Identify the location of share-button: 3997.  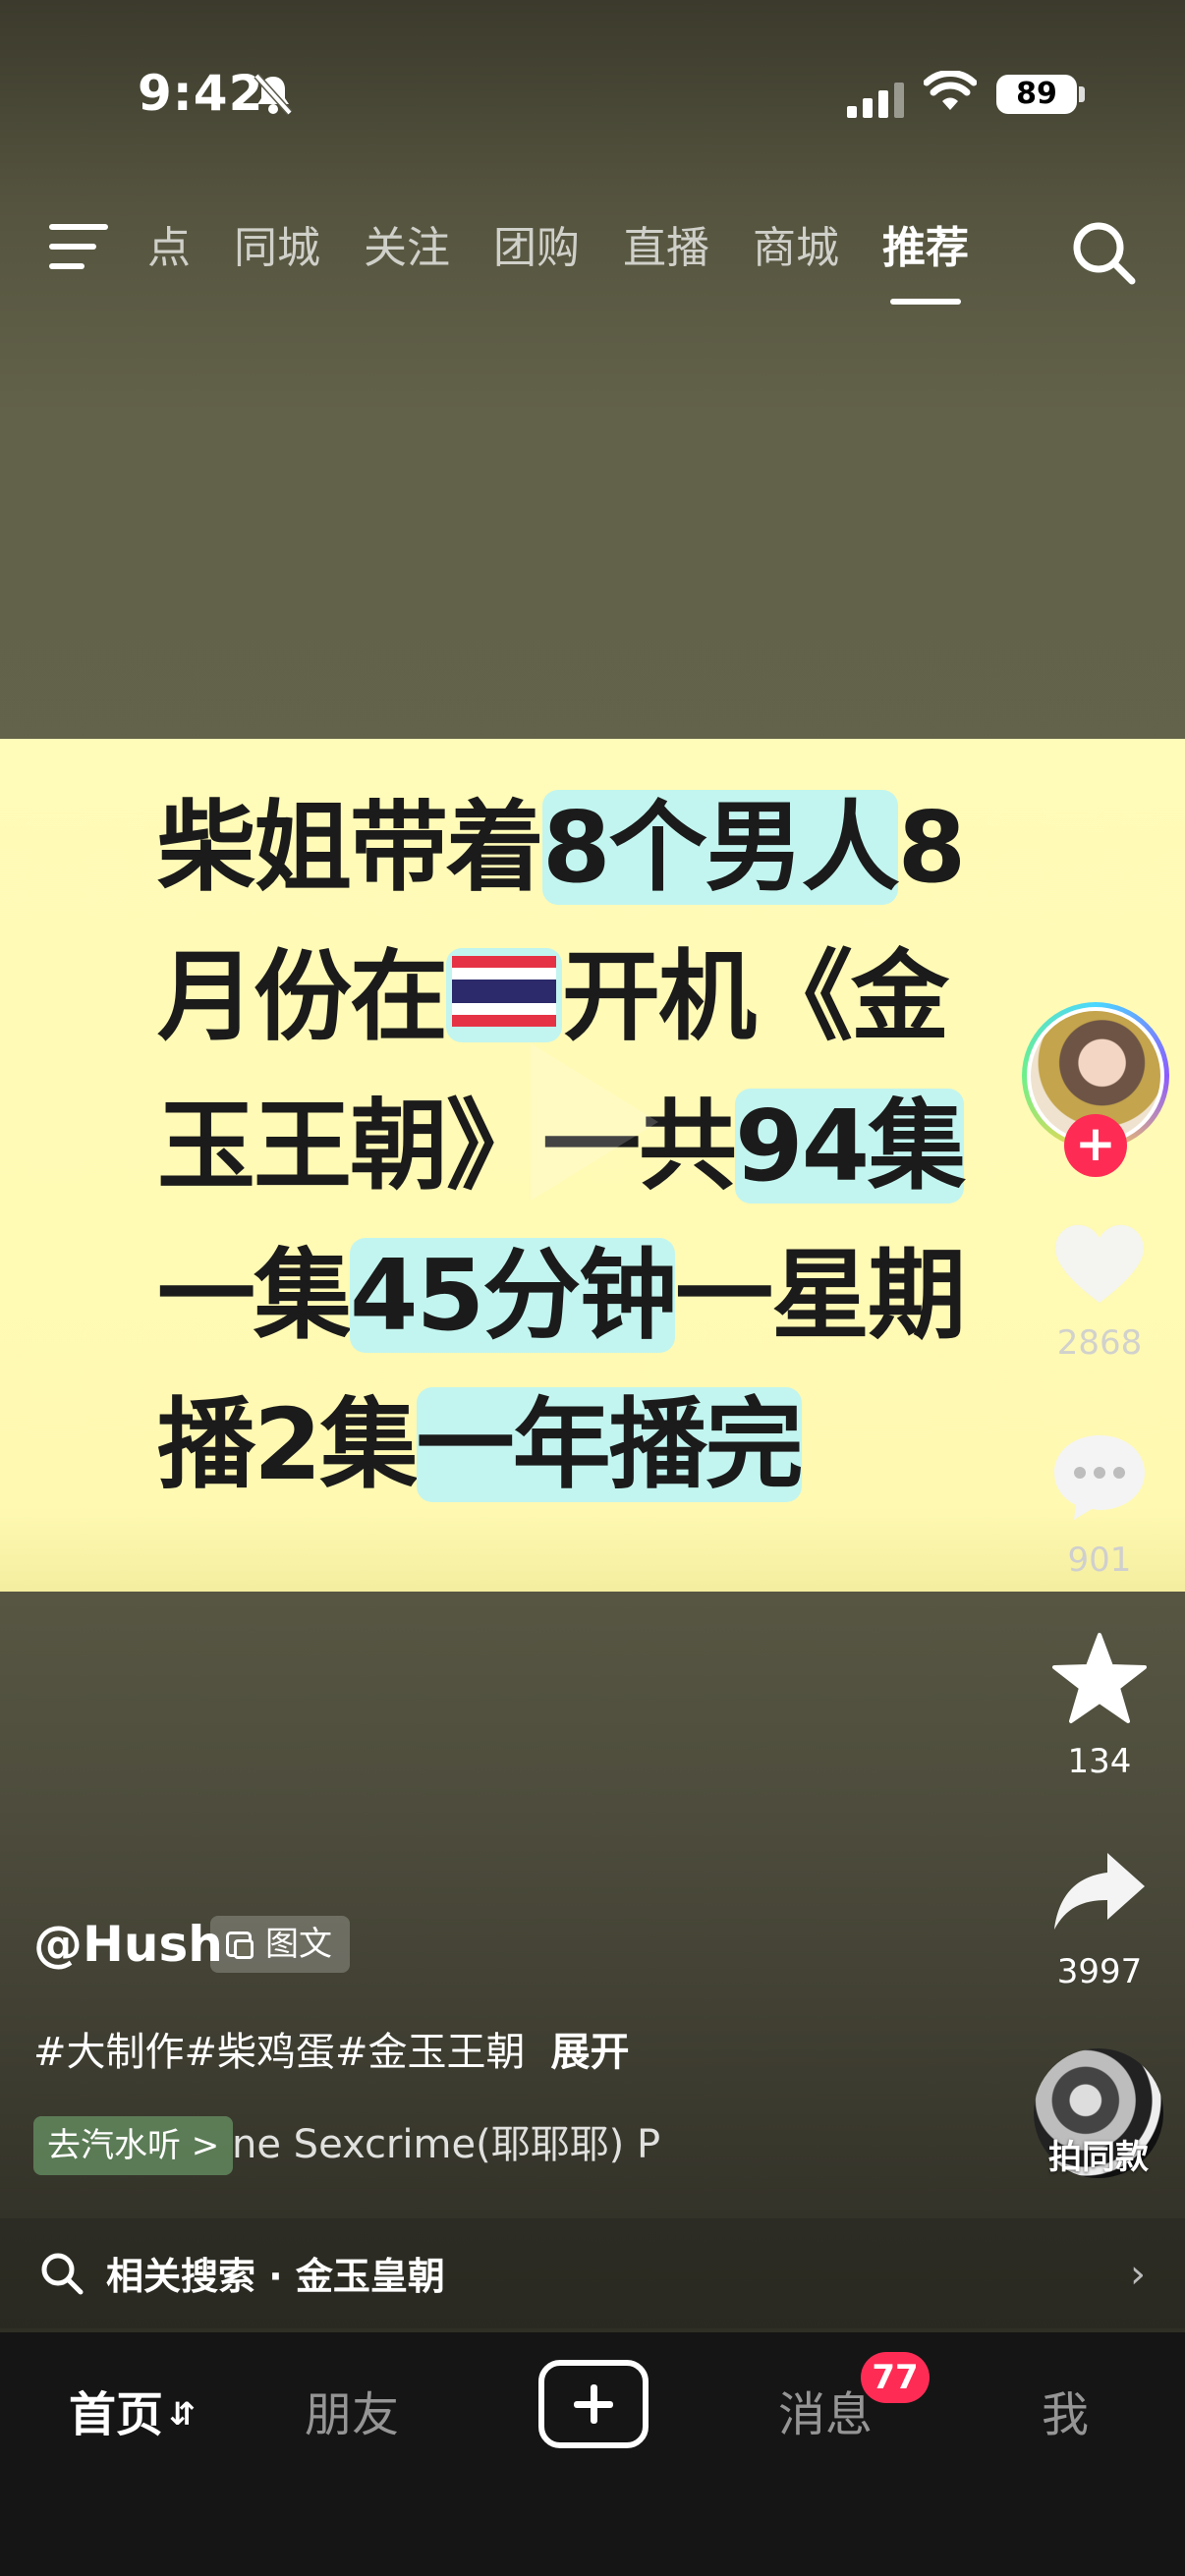
(1100, 1919).